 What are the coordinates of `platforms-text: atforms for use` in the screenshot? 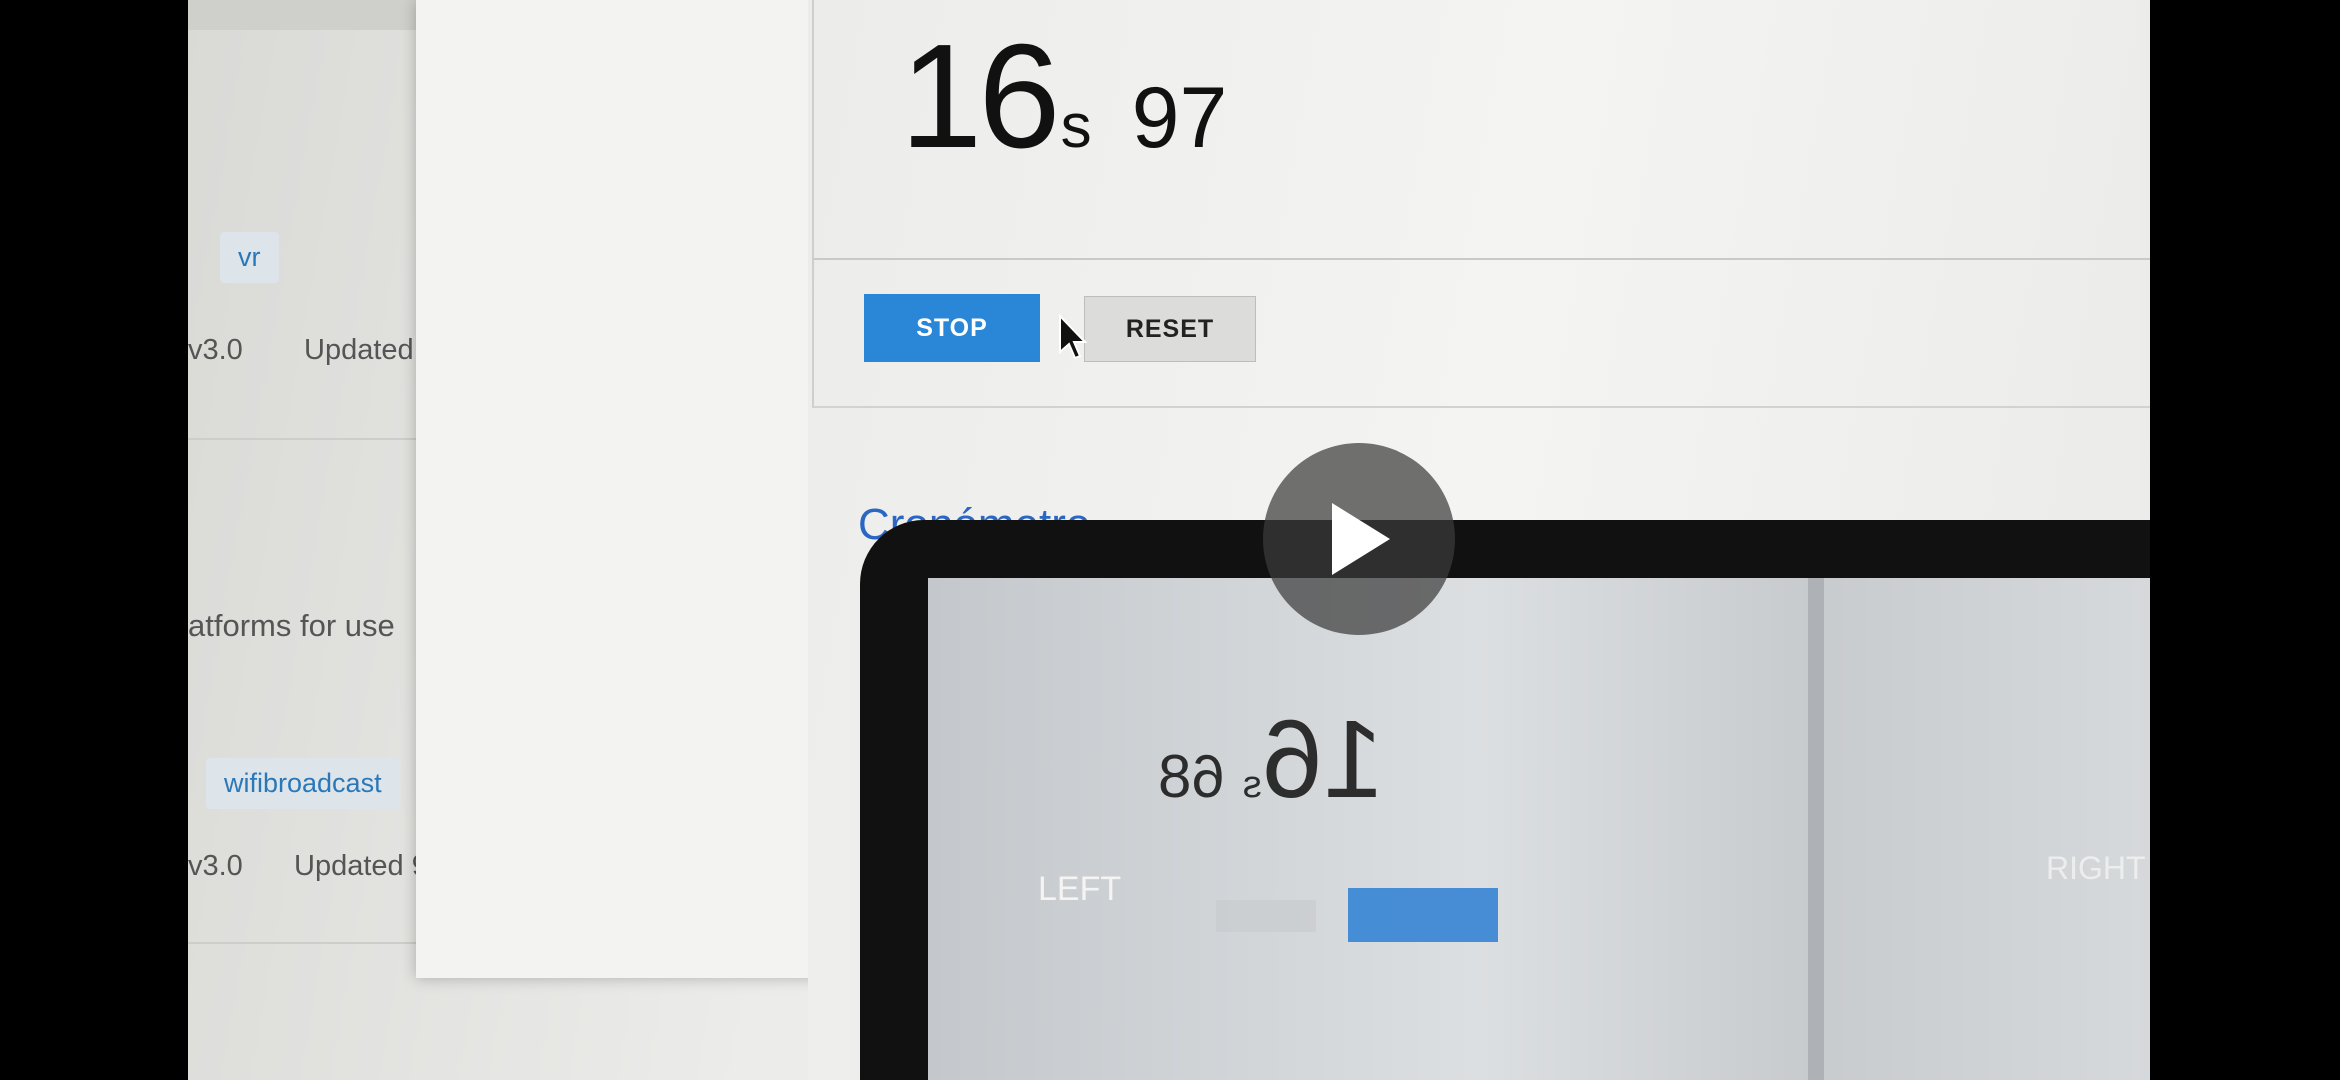 It's located at (291, 625).